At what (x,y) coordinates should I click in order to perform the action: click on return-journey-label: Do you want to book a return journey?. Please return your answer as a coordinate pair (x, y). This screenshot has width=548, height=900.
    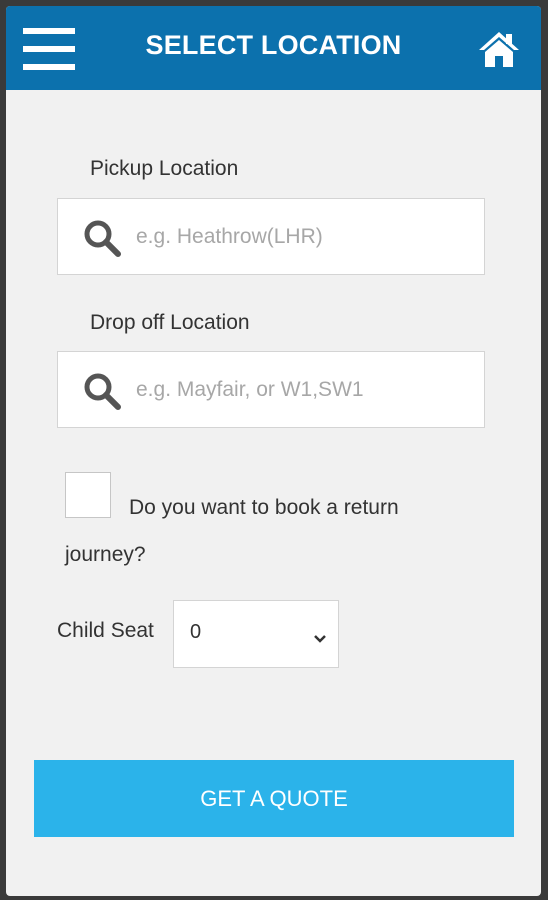
    Looking at the image, I should click on (232, 531).